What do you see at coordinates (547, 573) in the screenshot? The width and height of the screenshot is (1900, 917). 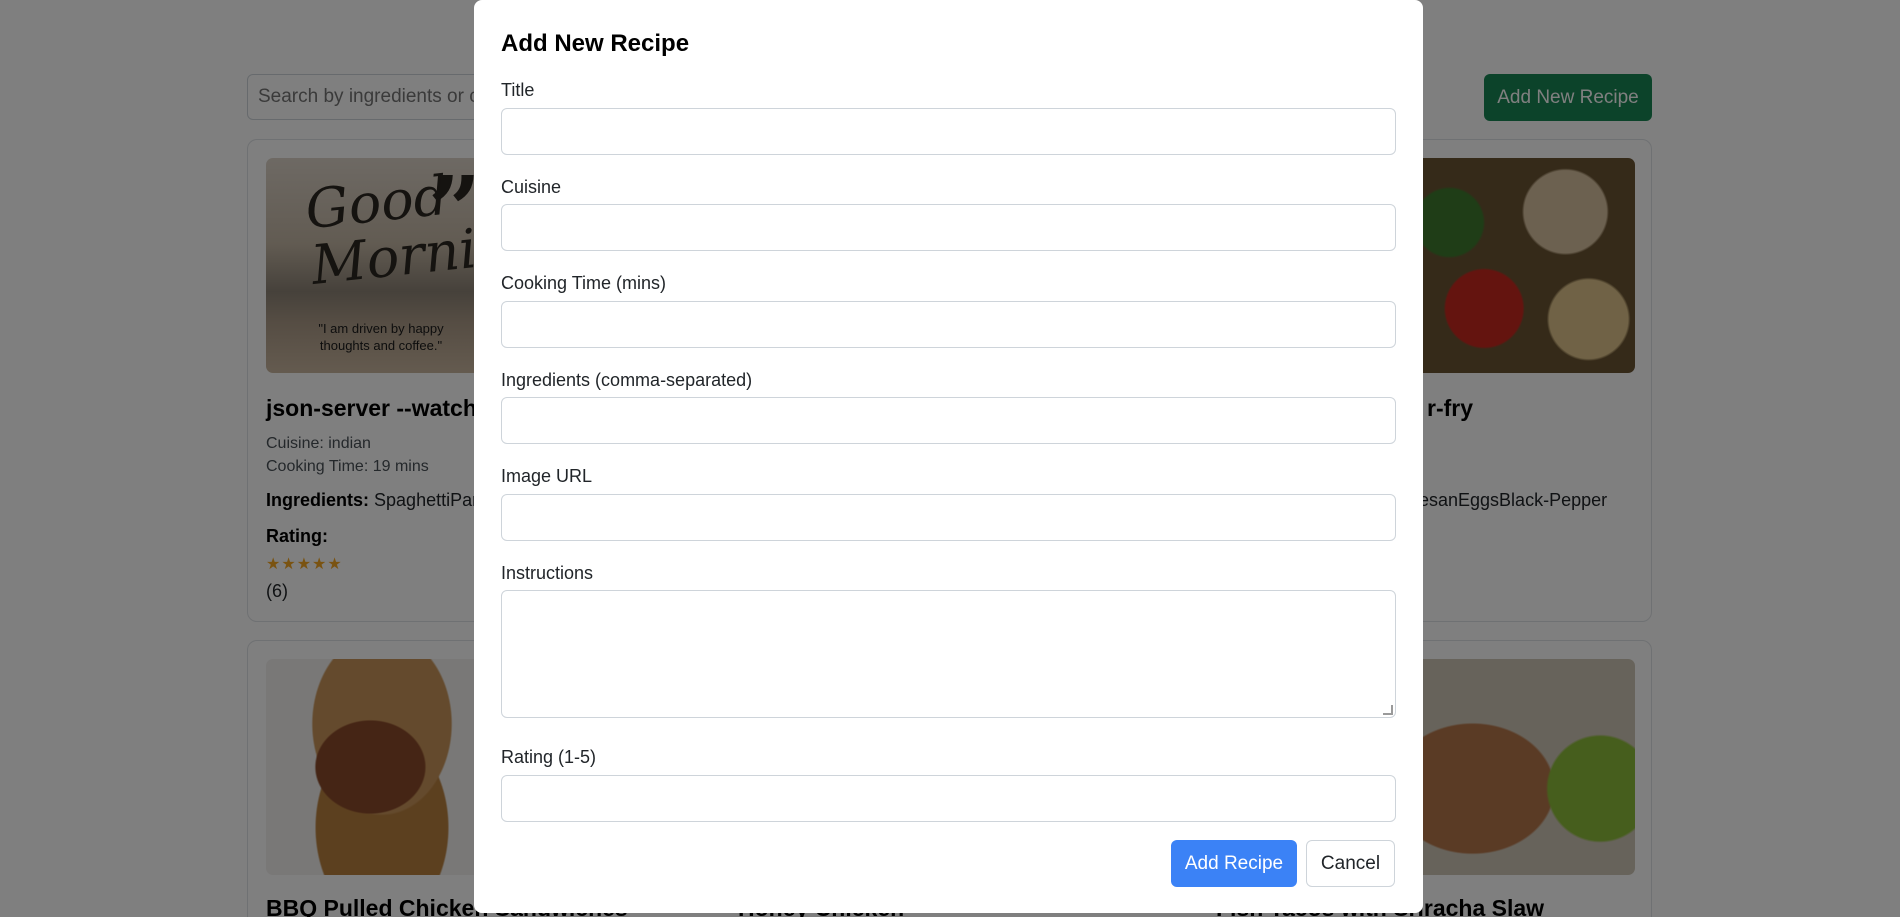 I see `instructions-label: Instructions` at bounding box center [547, 573].